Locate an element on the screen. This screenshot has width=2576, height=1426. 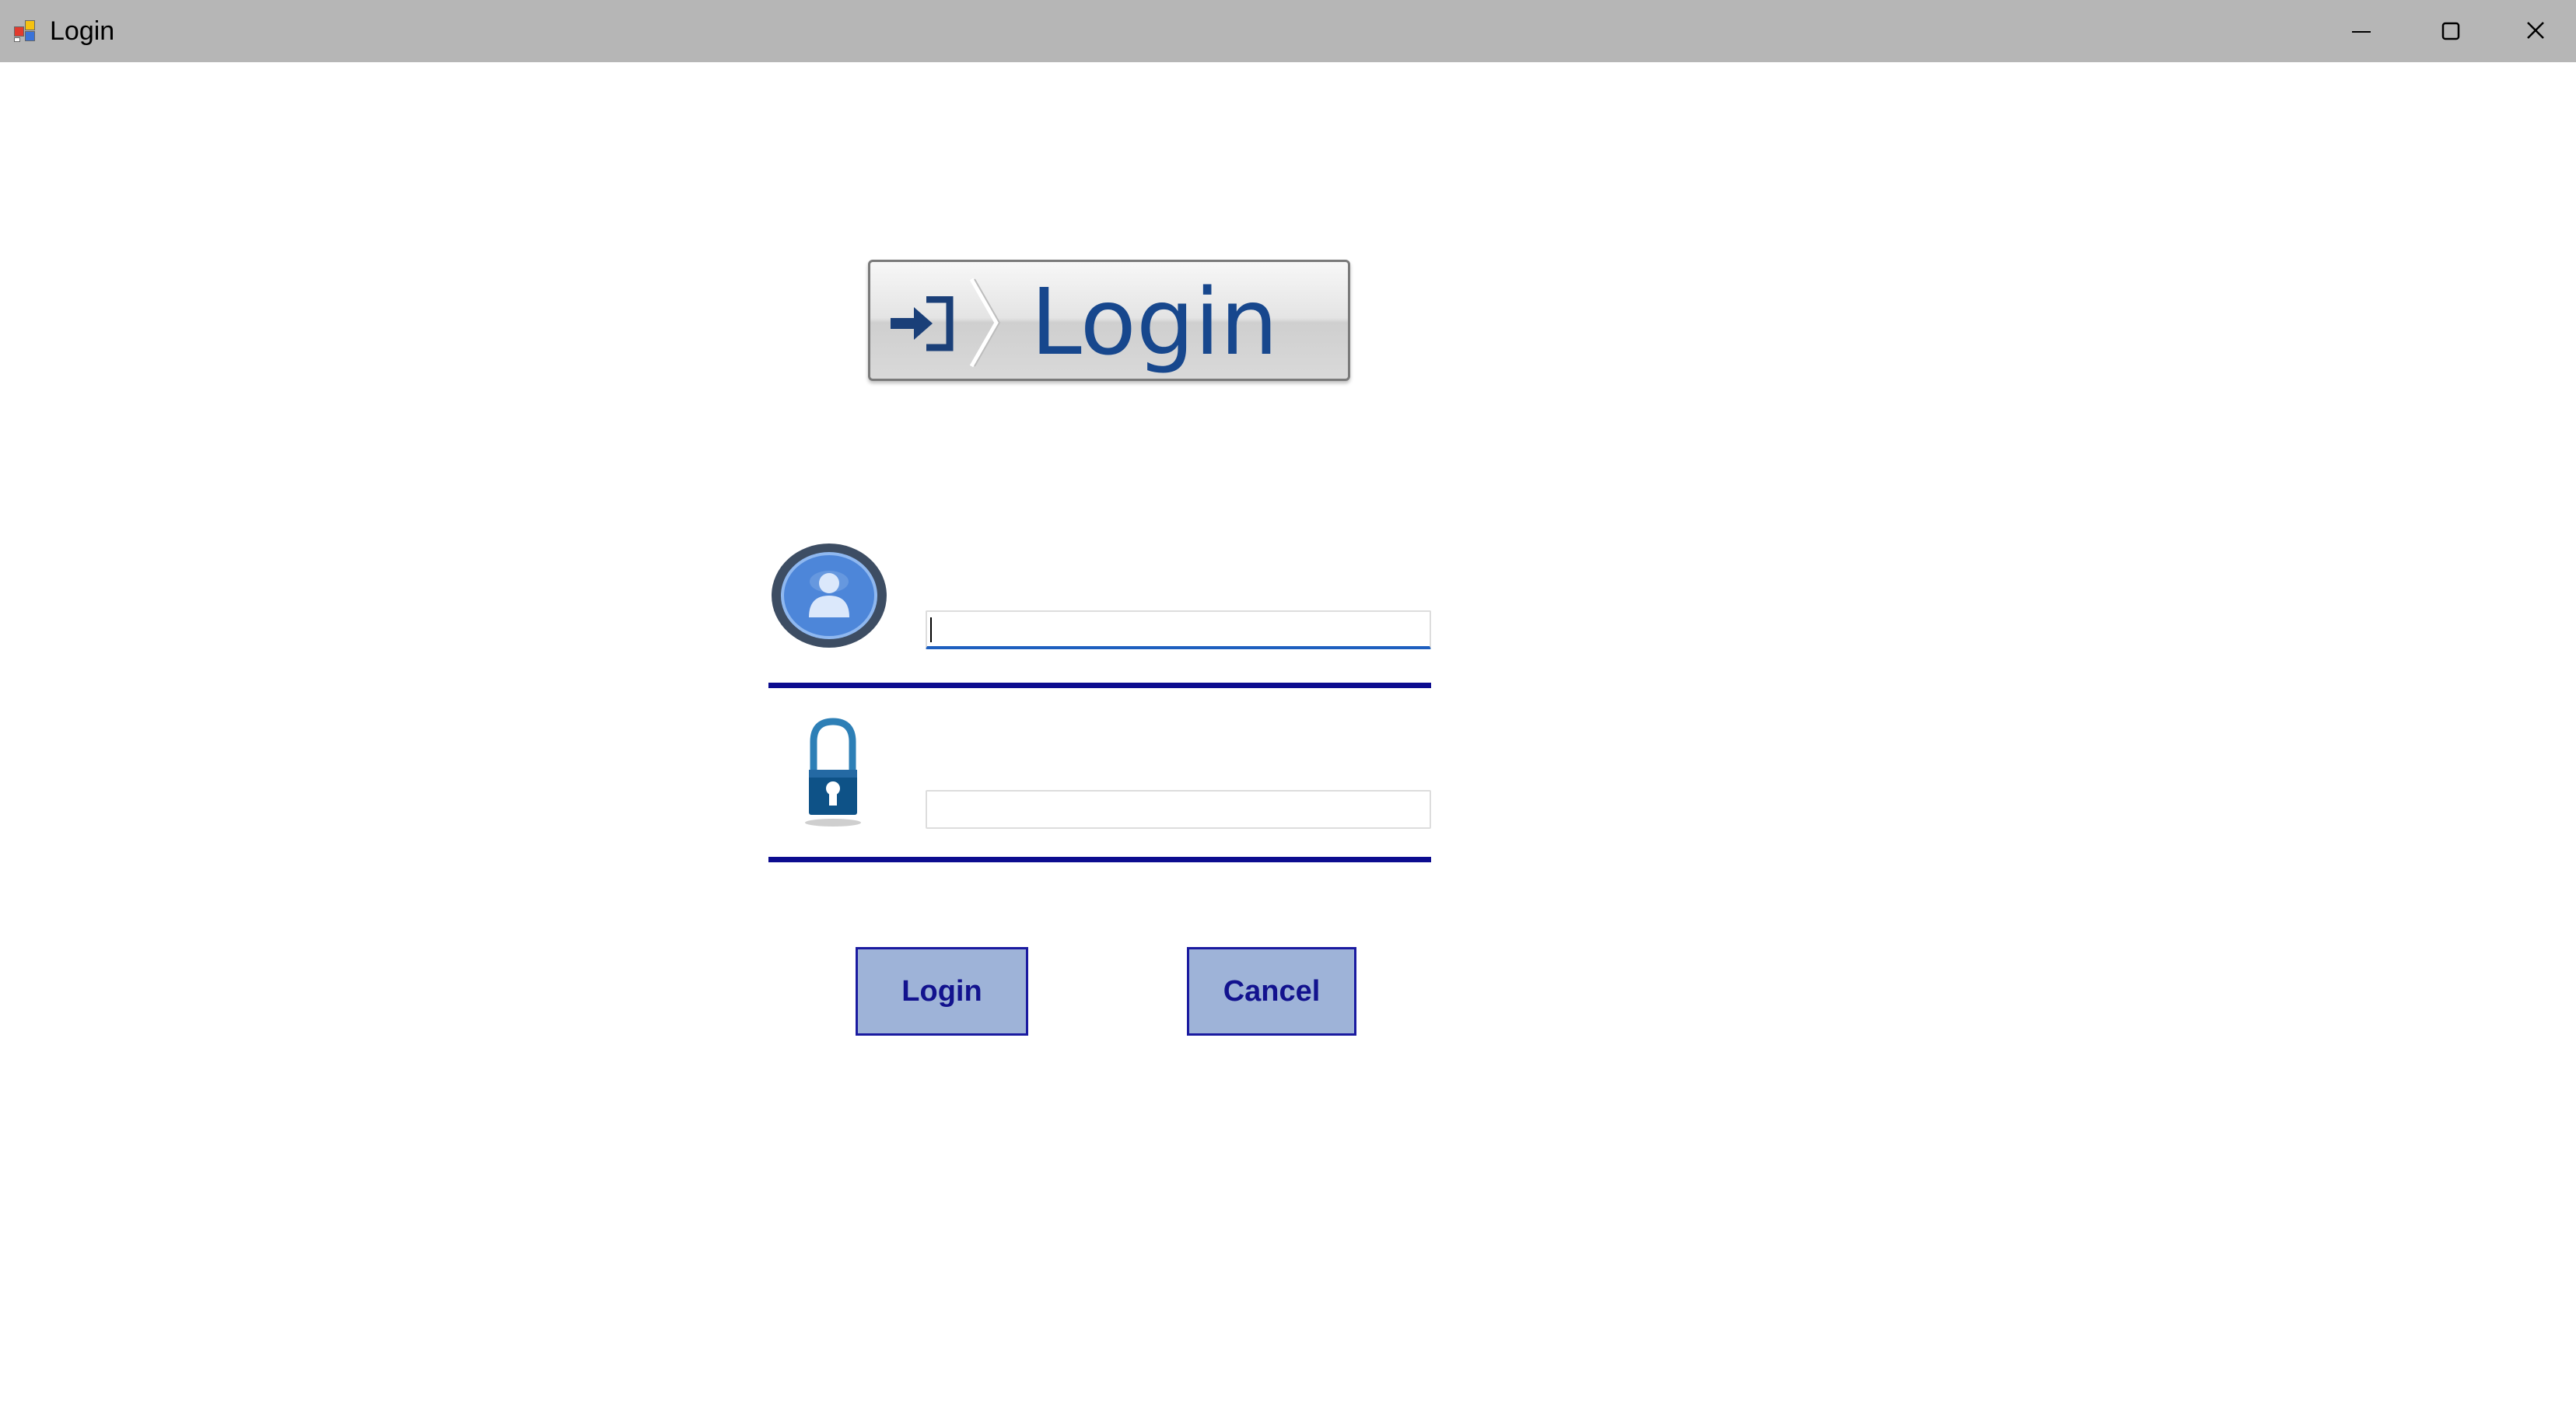
maximize-icon is located at coordinates (2450, 31).